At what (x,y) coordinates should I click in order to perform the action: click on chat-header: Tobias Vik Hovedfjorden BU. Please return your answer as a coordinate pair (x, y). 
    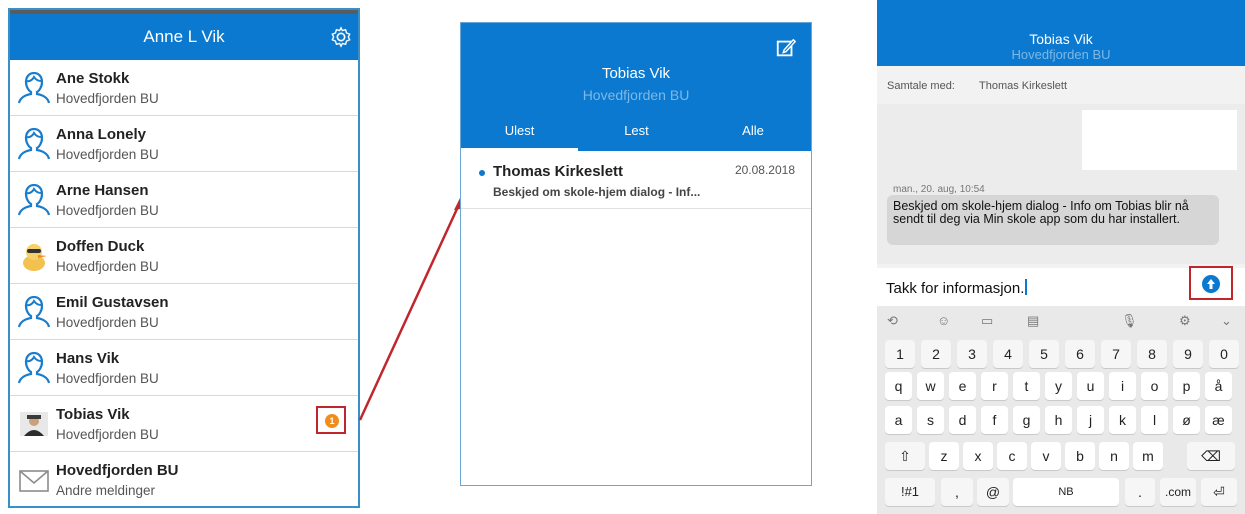
    Looking at the image, I should click on (1061, 33).